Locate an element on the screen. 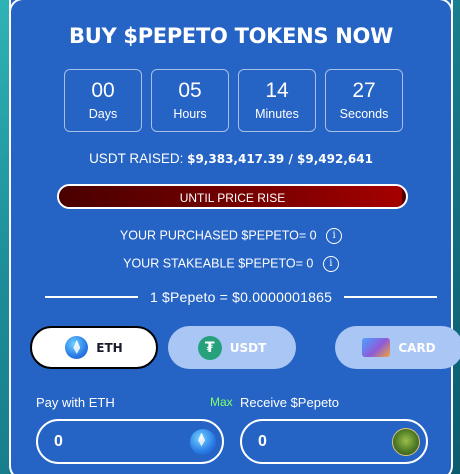  pay-card-button: CARD is located at coordinates (397, 347).